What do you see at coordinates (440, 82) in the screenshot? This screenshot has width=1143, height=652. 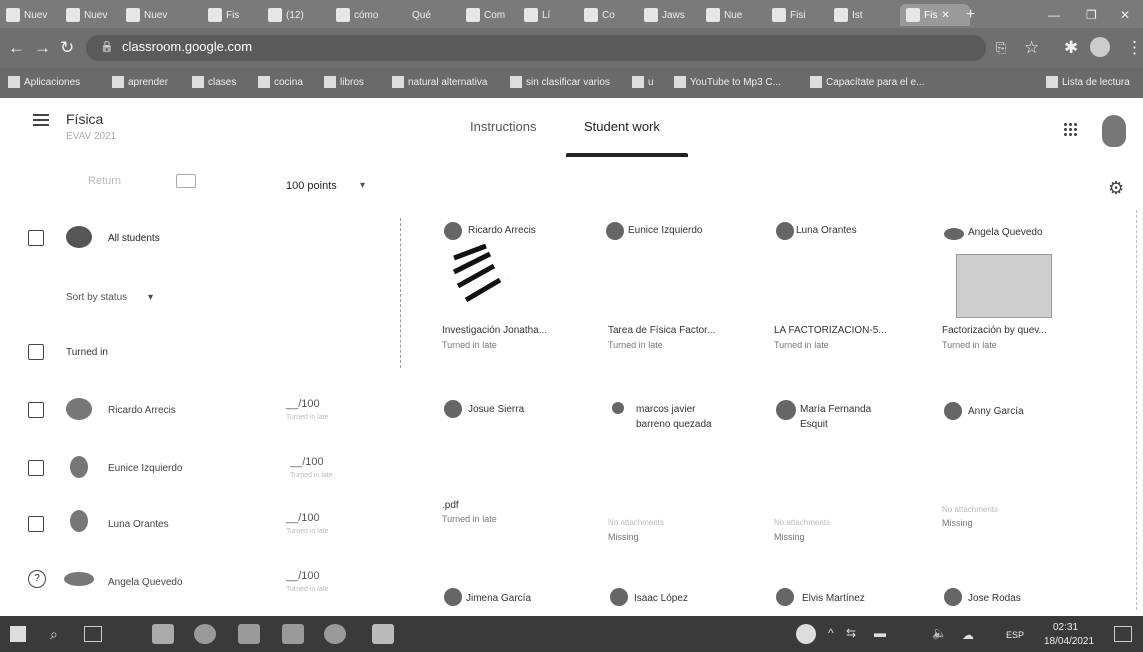 I see `bookmark-item: natural alternativa` at bounding box center [440, 82].